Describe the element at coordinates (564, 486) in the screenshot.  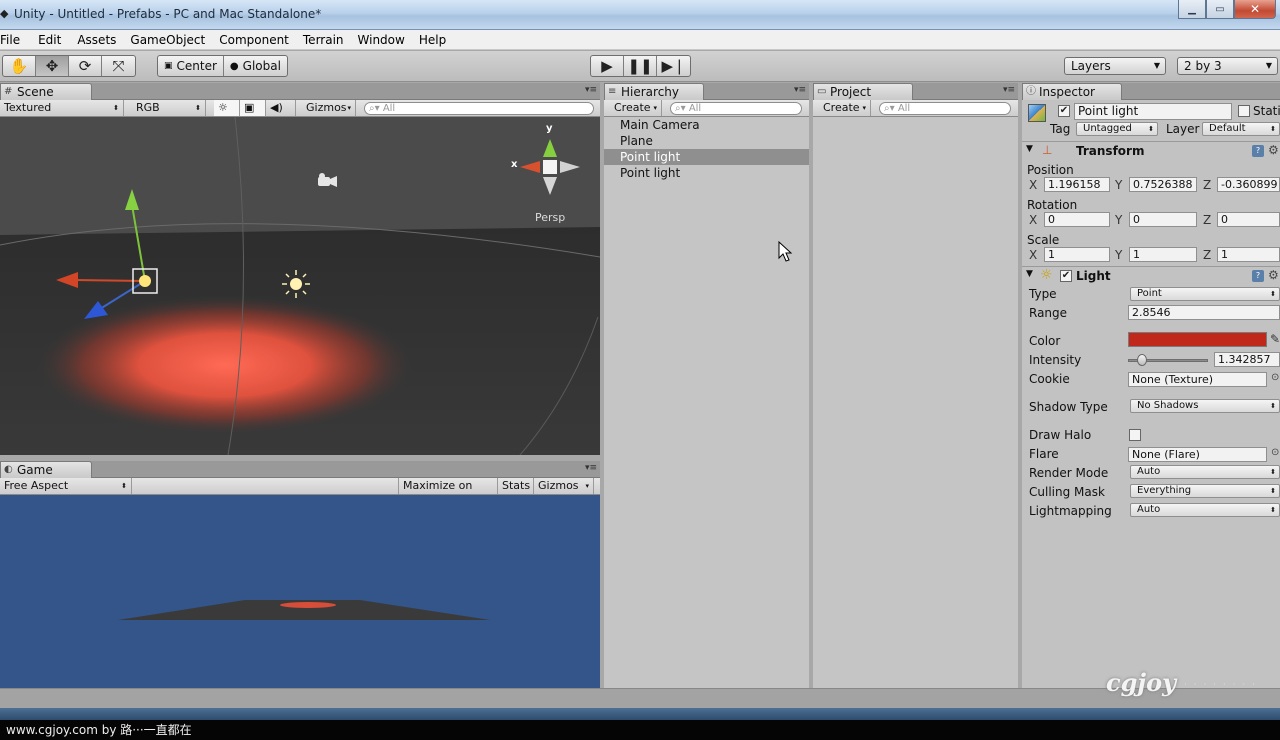
I see `game-gizmos-dropdown: Gizmos ▾` at that location.